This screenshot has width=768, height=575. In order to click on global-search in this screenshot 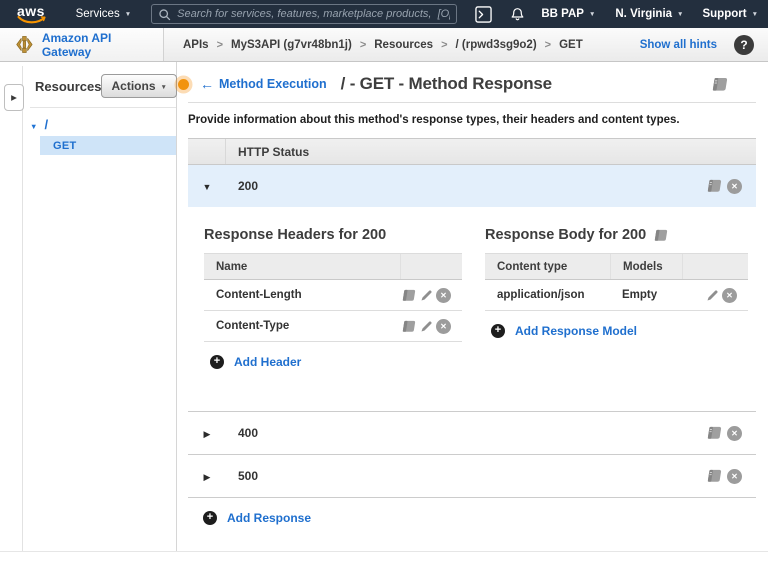, I will do `click(304, 14)`.